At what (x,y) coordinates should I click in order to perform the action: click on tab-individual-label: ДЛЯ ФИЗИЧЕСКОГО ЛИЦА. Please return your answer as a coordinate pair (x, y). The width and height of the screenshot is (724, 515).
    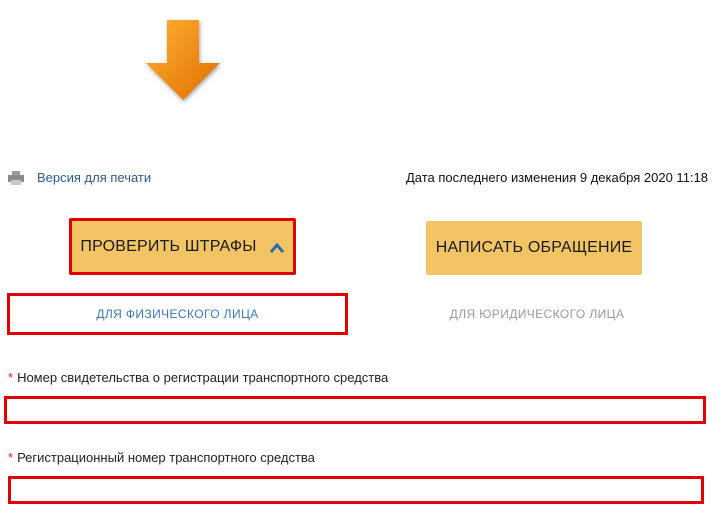
    Looking at the image, I should click on (177, 314).